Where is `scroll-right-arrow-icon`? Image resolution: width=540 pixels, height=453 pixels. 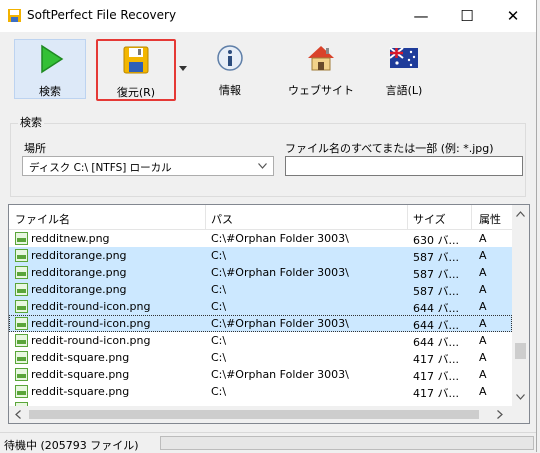 scroll-right-arrow-icon is located at coordinates (500, 414).